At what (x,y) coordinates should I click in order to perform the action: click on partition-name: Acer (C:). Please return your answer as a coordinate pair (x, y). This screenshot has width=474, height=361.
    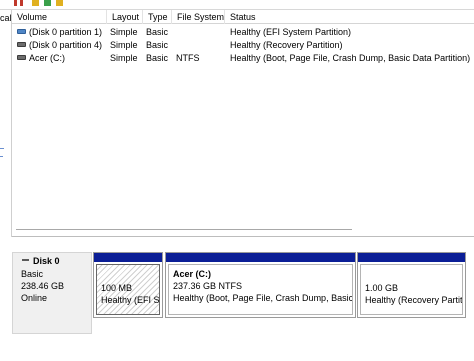
    Looking at the image, I should click on (192, 274).